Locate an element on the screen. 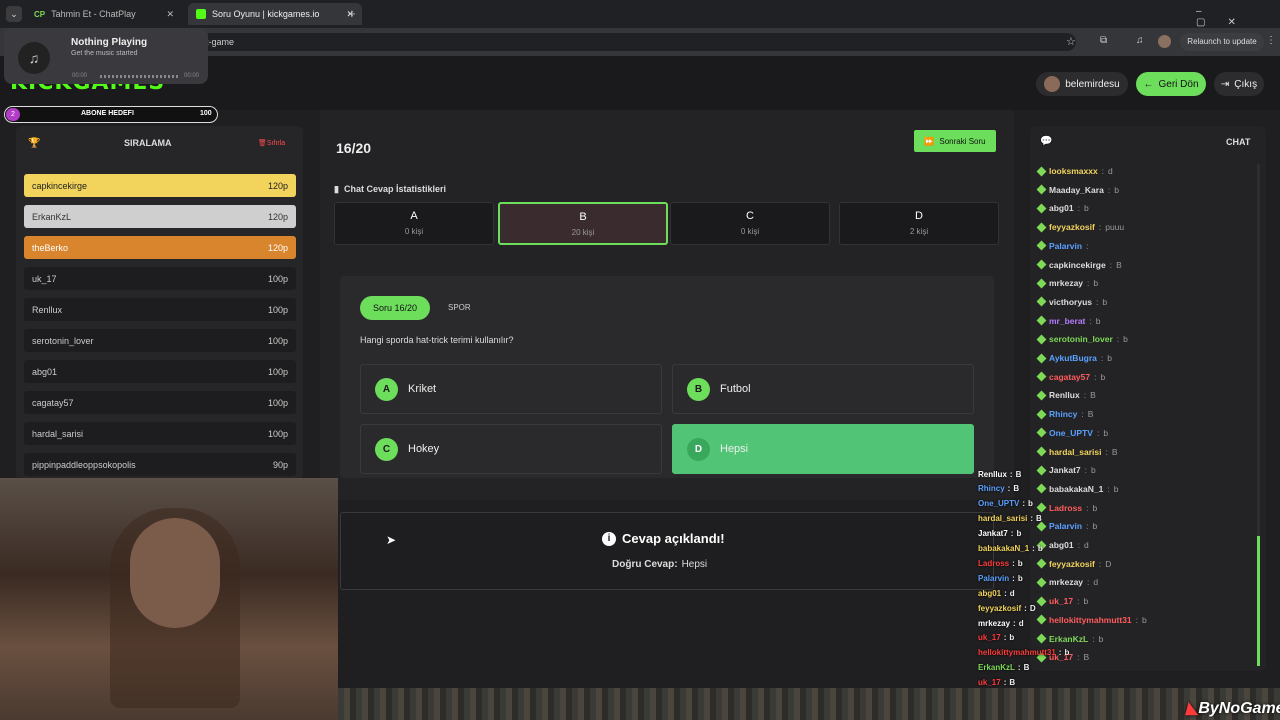  sub-goal-count: 2 is located at coordinates (13, 114).